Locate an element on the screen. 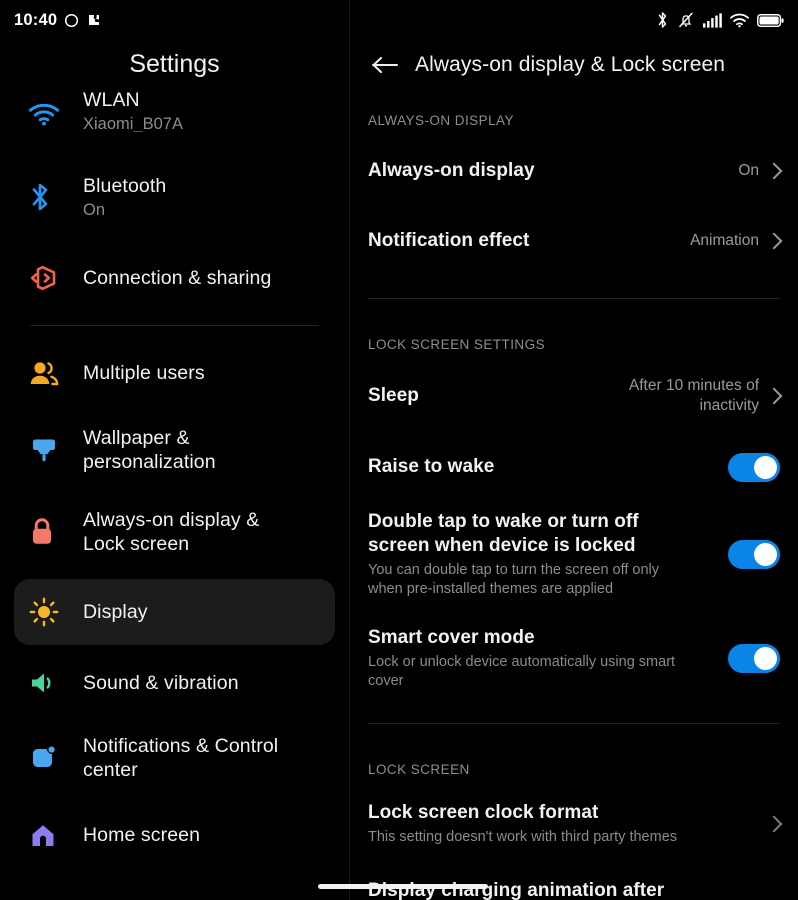 This screenshot has width=798, height=900. notification-badge-icon is located at coordinates (51, 758).